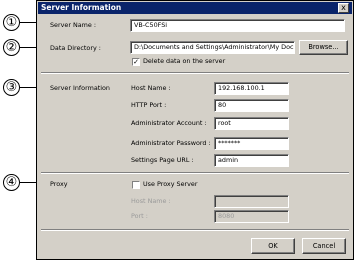  Describe the element at coordinates (171, 143) in the screenshot. I see `administrator-password-label: Administrator Password :` at that location.